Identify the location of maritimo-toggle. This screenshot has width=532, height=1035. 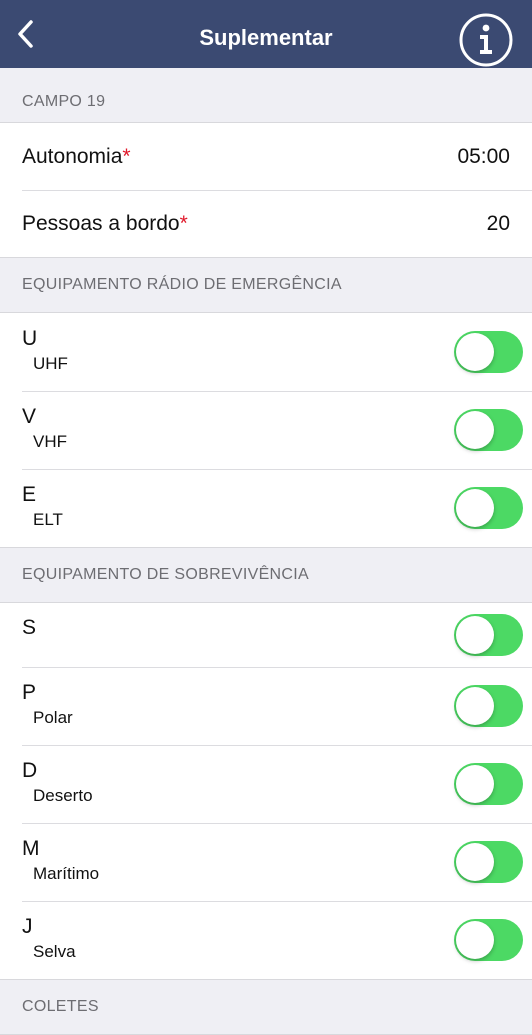
(488, 862).